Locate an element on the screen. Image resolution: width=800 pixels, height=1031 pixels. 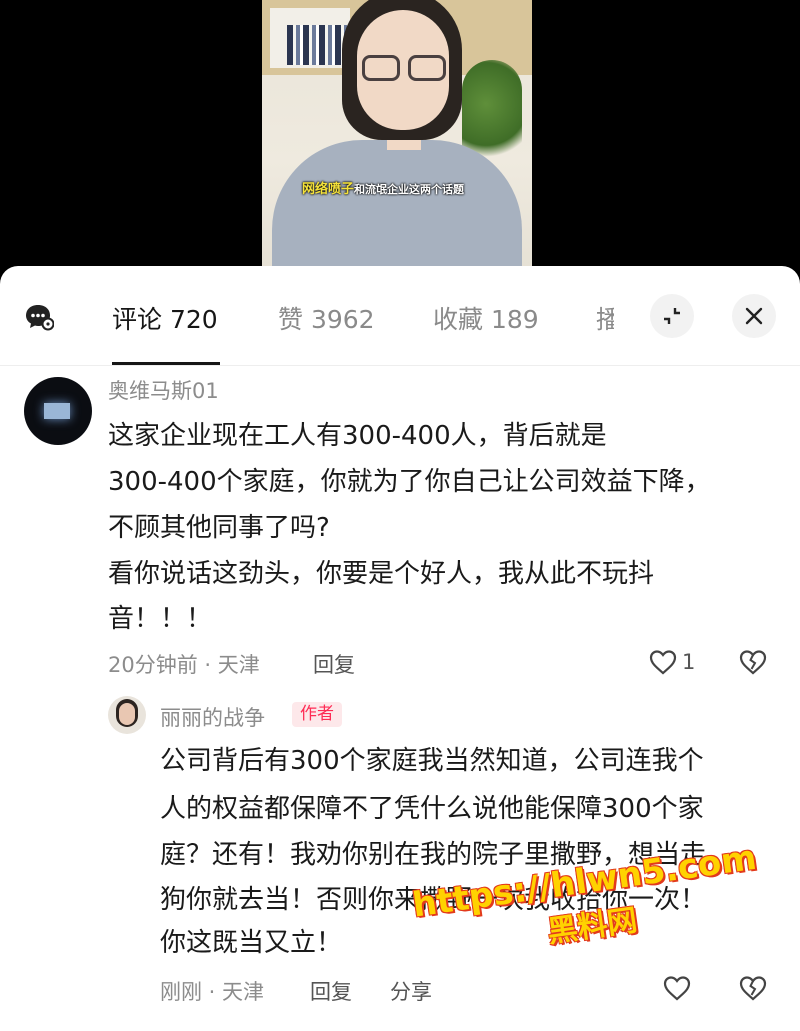
comment-bubble-icon is located at coordinates (39, 317).